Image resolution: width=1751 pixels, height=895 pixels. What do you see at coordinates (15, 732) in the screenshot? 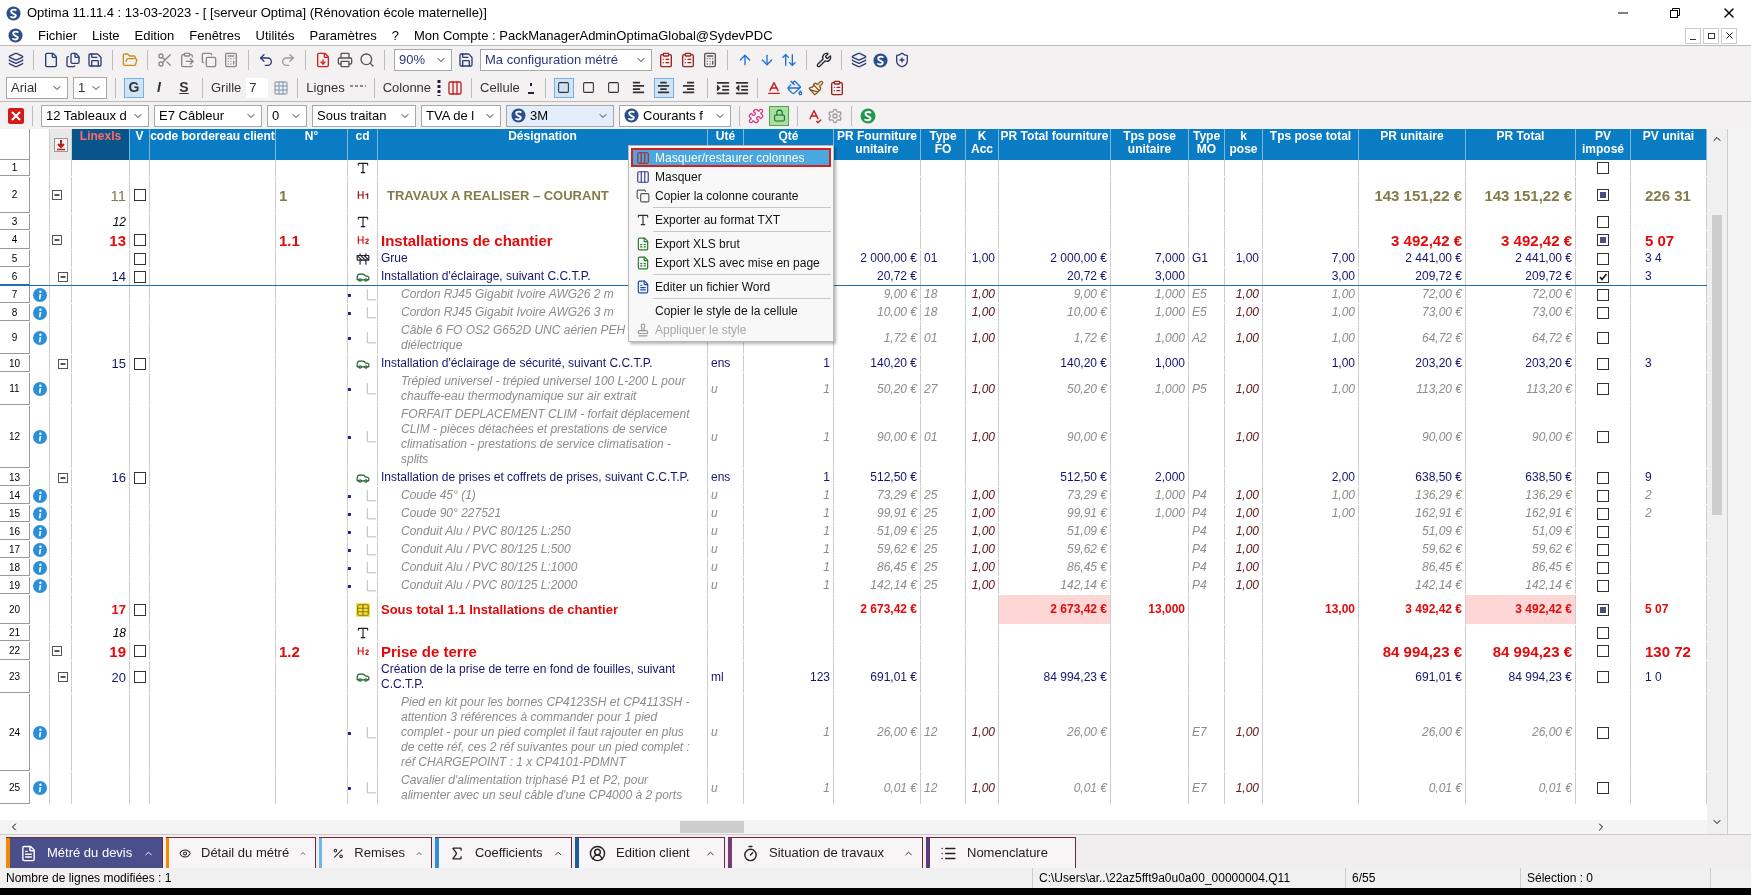
I see `row-header: 24` at bounding box center [15, 732].